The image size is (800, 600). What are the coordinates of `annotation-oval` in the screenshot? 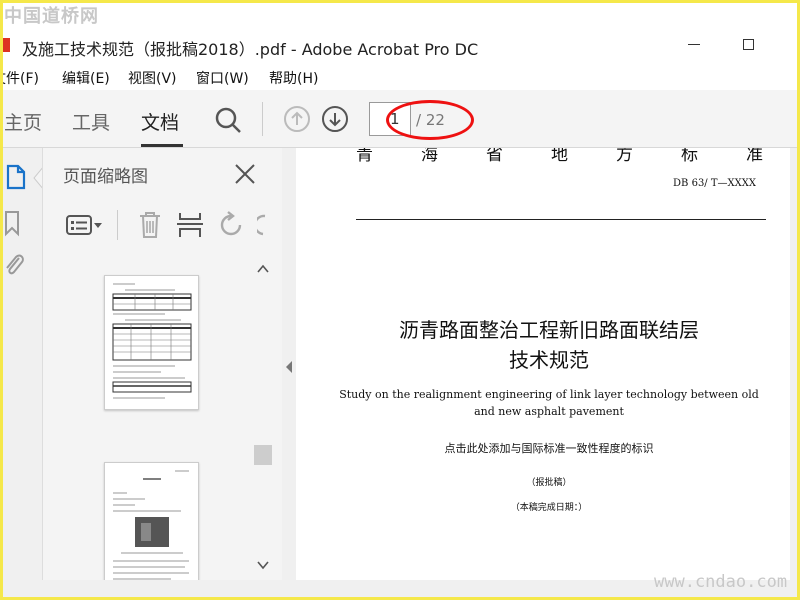 It's located at (430, 120).